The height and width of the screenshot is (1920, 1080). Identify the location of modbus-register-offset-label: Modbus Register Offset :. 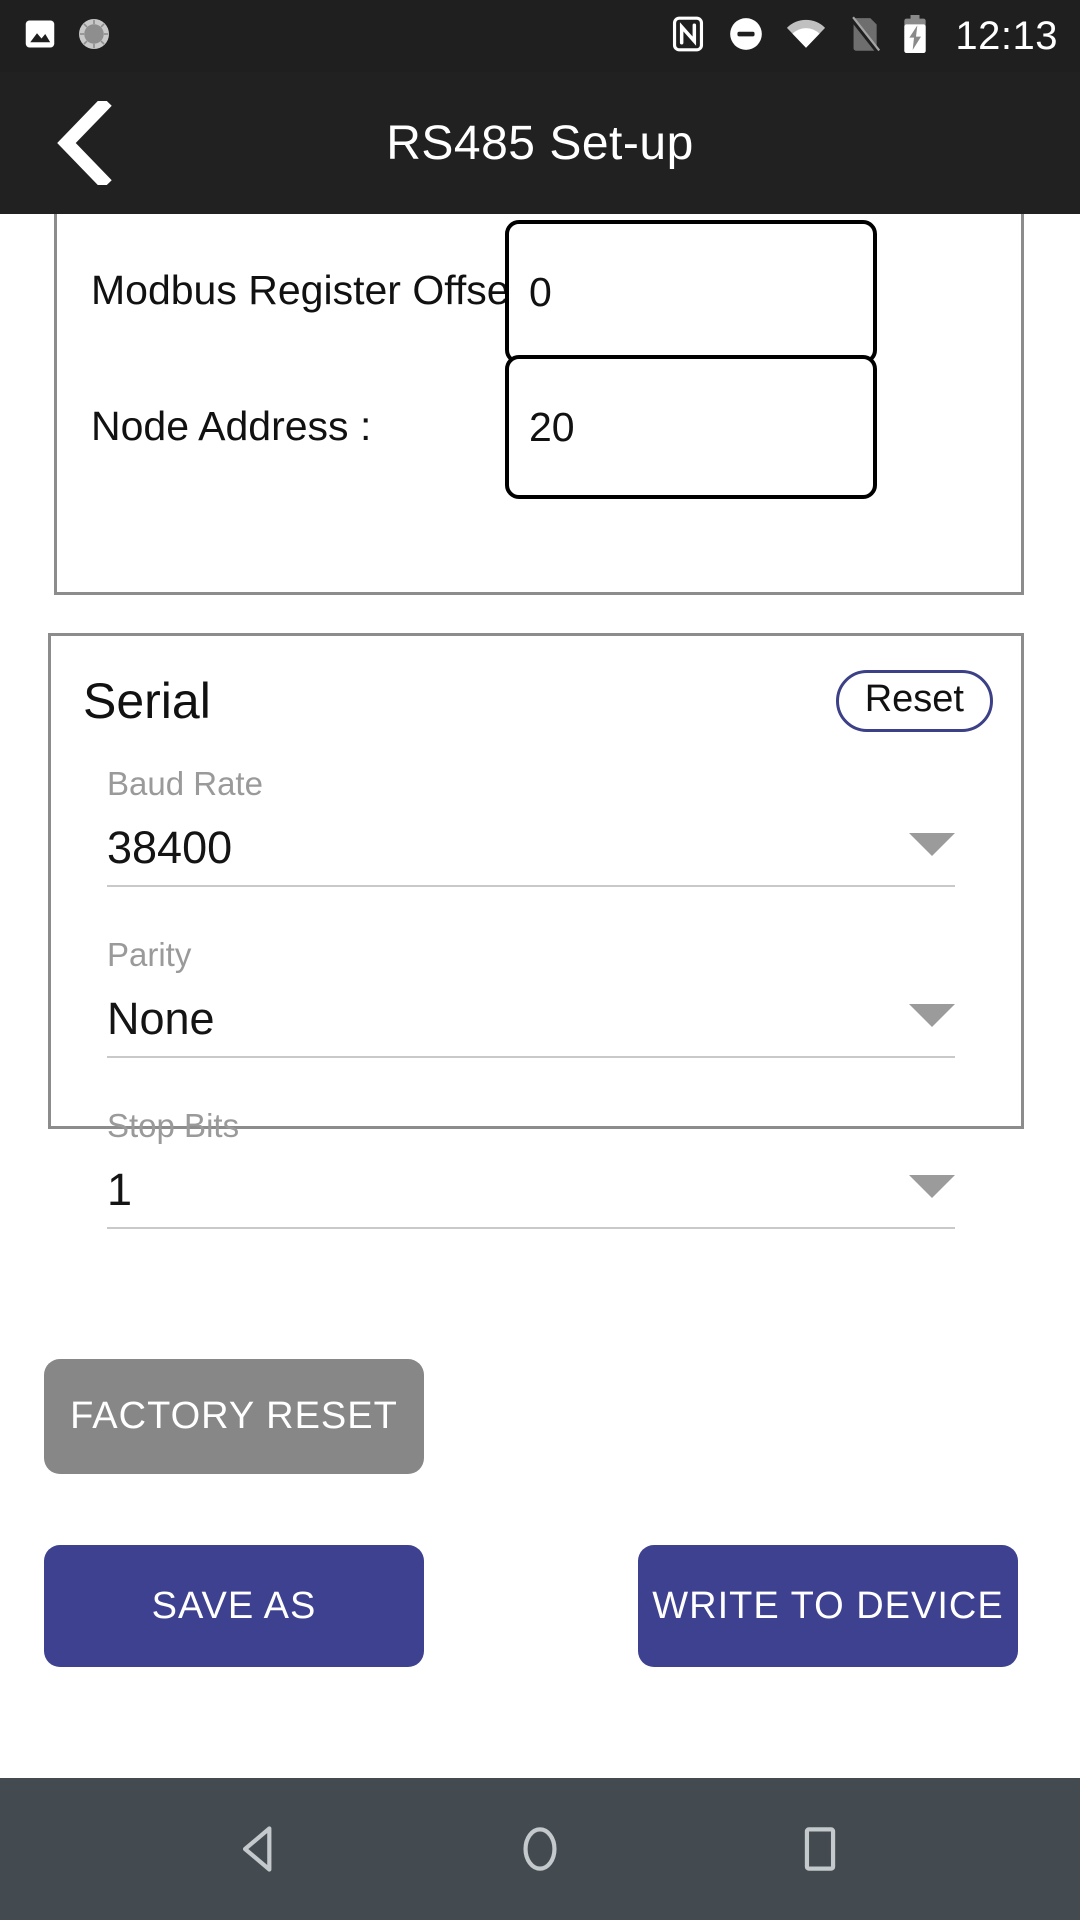
(317, 290).